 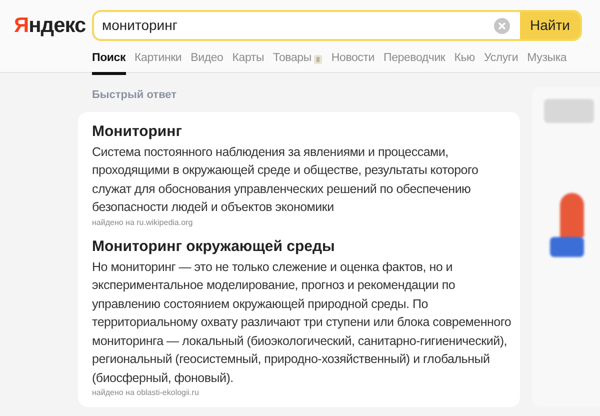 What do you see at coordinates (353, 62) in the screenshot?
I see `nav-tab: Новости` at bounding box center [353, 62].